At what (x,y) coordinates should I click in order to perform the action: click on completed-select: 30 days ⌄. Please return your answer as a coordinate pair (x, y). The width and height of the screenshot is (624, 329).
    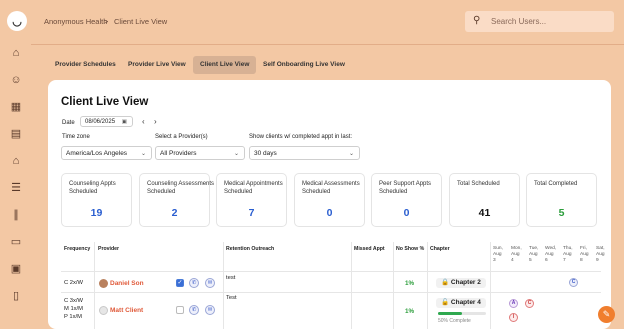
    Looking at the image, I should click on (304, 153).